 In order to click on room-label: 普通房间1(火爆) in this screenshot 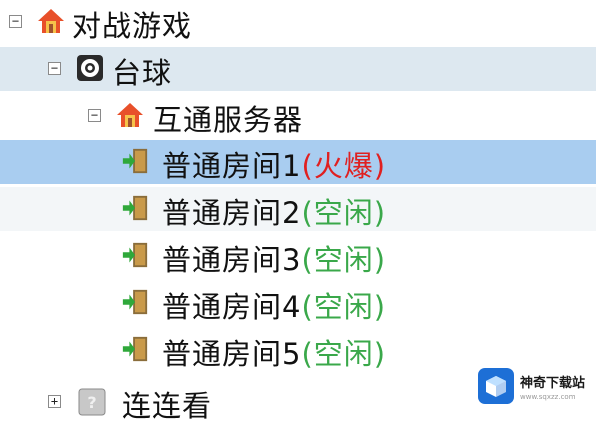, I will do `click(274, 166)`.